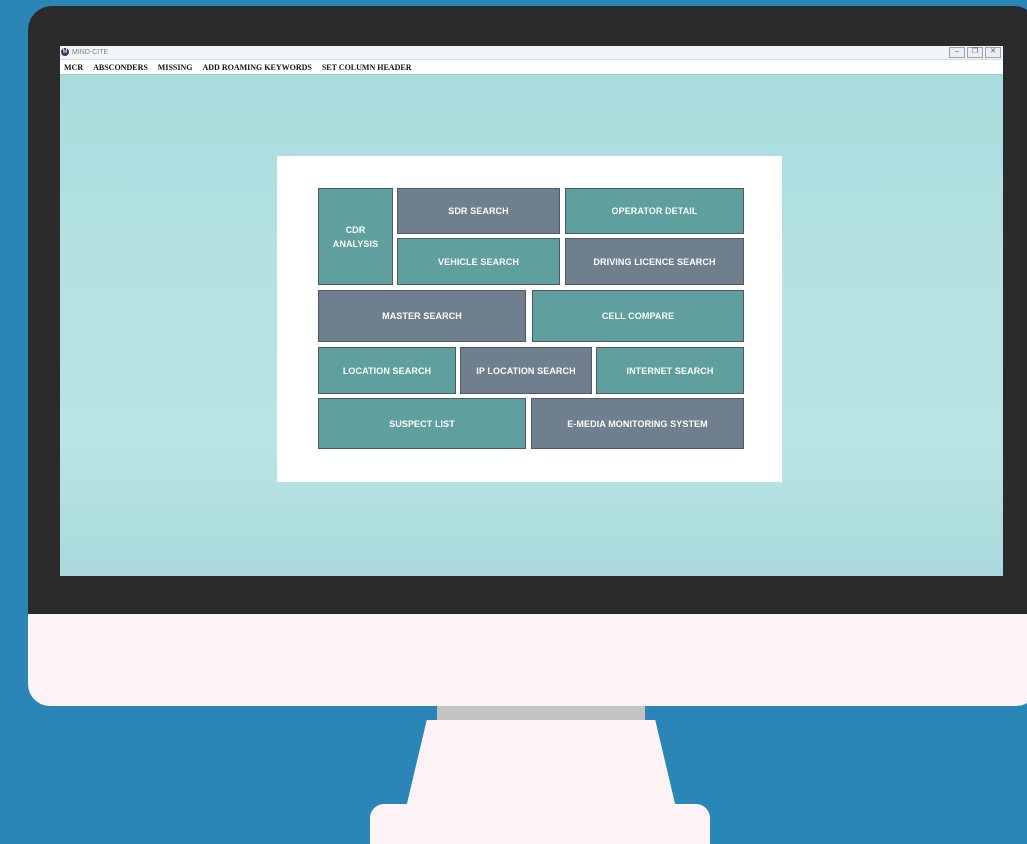  I want to click on title-bar: M MIND-CITE – ❐ ✕, so click(531, 53).